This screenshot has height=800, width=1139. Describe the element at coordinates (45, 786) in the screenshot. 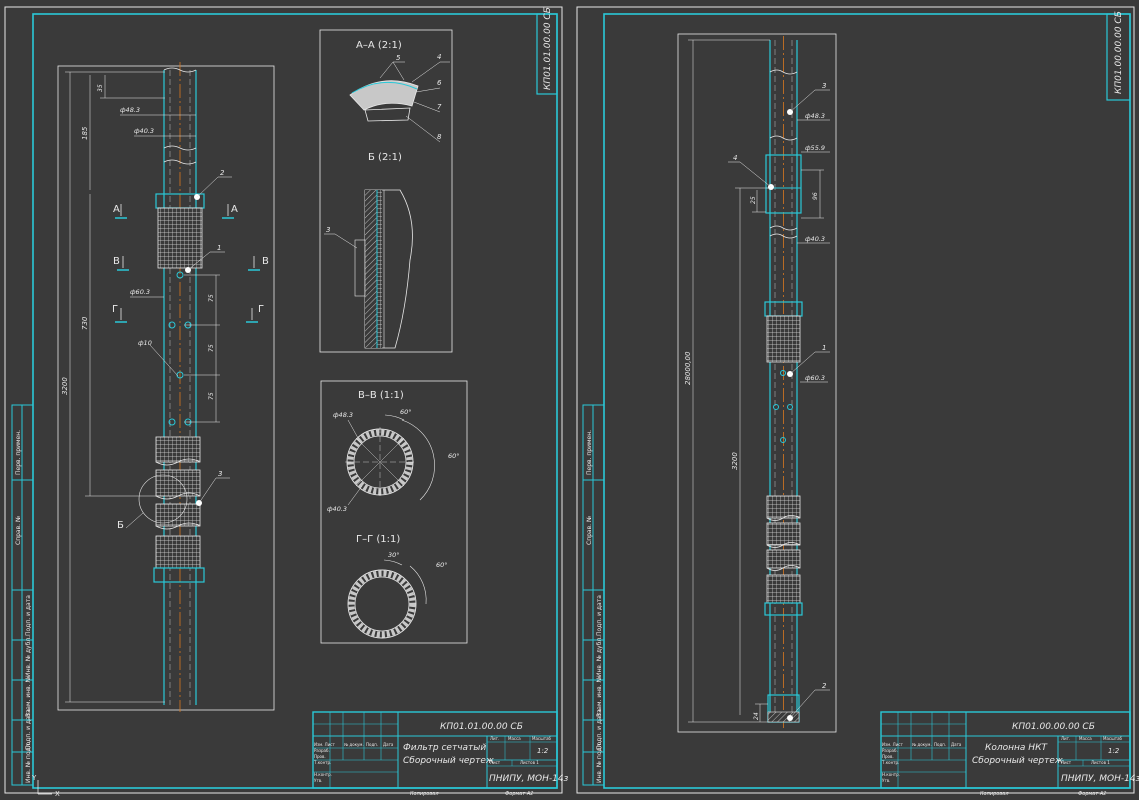

I see `ucs-icon: X Y` at that location.